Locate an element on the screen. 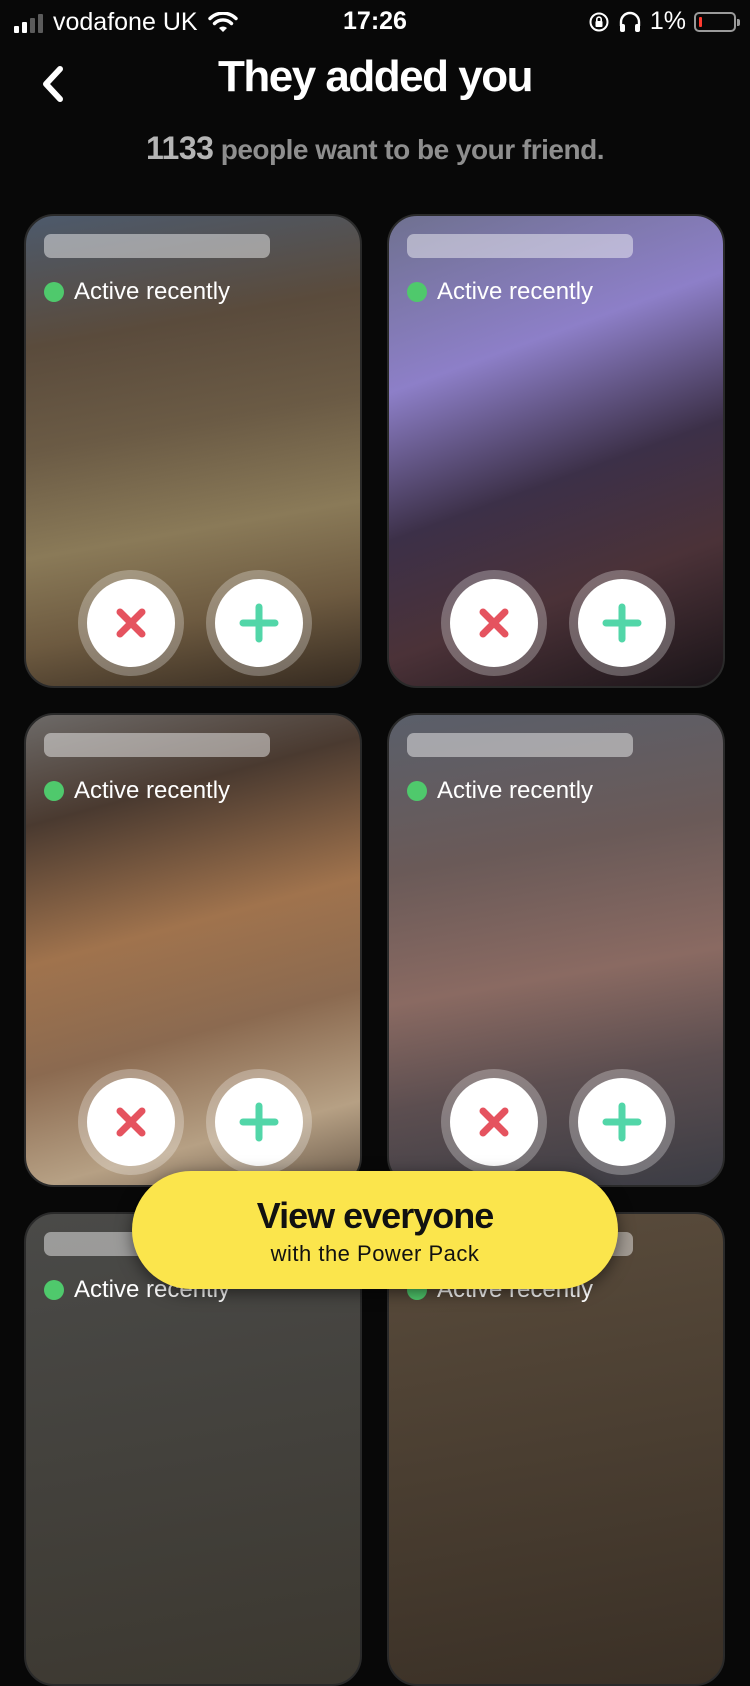 The width and height of the screenshot is (750, 1686). cta-label: View everyone is located at coordinates (375, 1215).